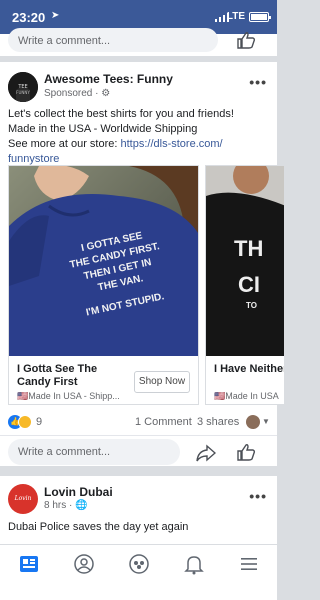  I want to click on card-subtitle: 🇺🇸Made In USA, so click(246, 396).